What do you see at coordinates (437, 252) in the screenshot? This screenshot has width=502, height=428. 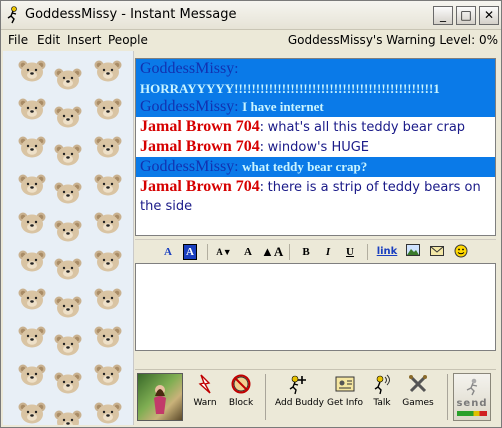 I see `insert-mail-icon` at bounding box center [437, 252].